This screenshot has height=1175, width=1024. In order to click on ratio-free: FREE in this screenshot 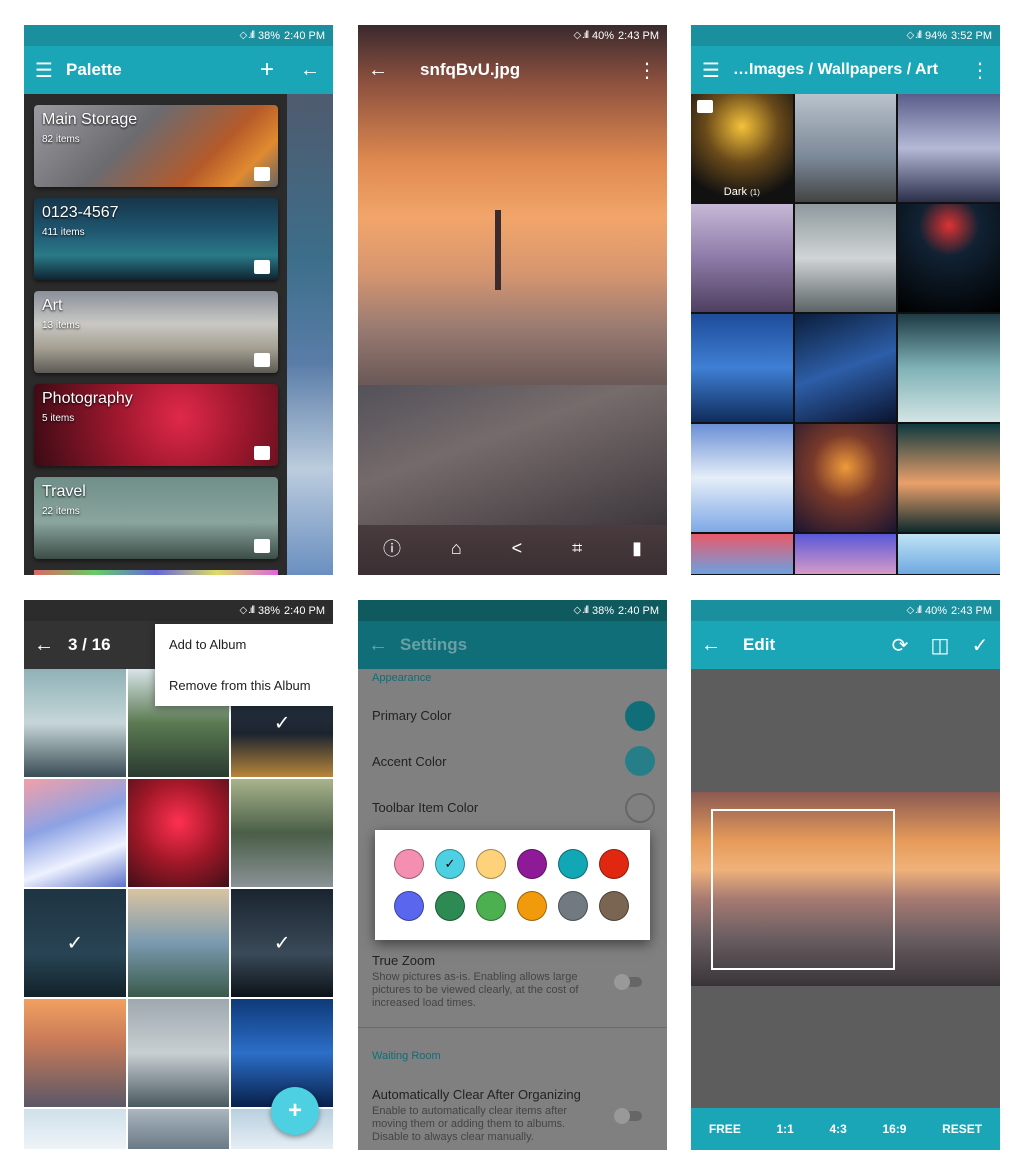, I will do `click(725, 1129)`.